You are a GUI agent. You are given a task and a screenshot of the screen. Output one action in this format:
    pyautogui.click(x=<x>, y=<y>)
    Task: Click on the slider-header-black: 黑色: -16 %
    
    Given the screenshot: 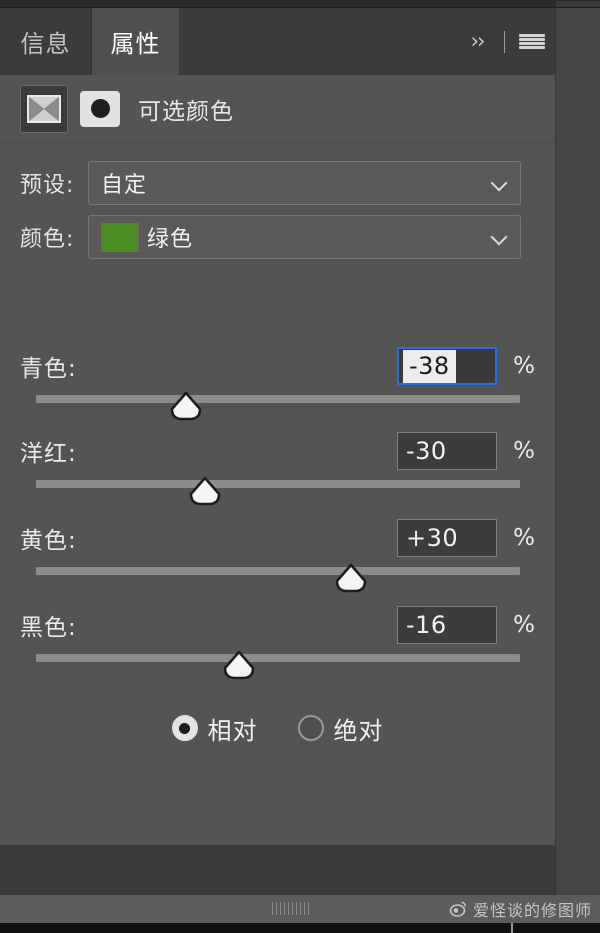 What is the action you would take?
    pyautogui.click(x=277, y=625)
    